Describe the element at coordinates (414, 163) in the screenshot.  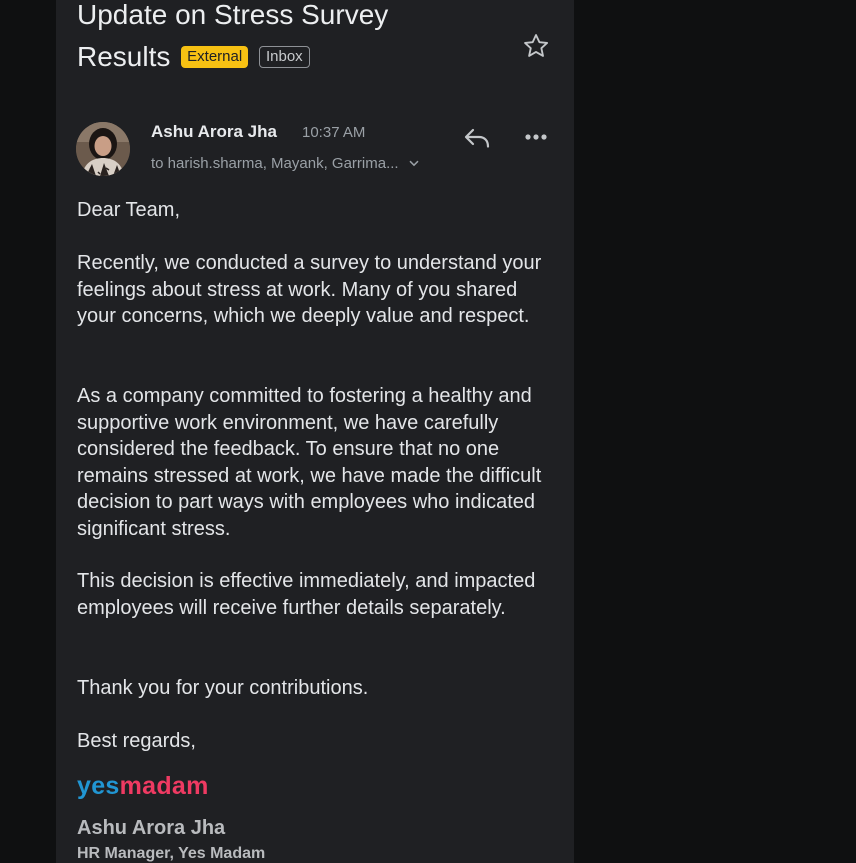
I see `chevron-down-icon` at that location.